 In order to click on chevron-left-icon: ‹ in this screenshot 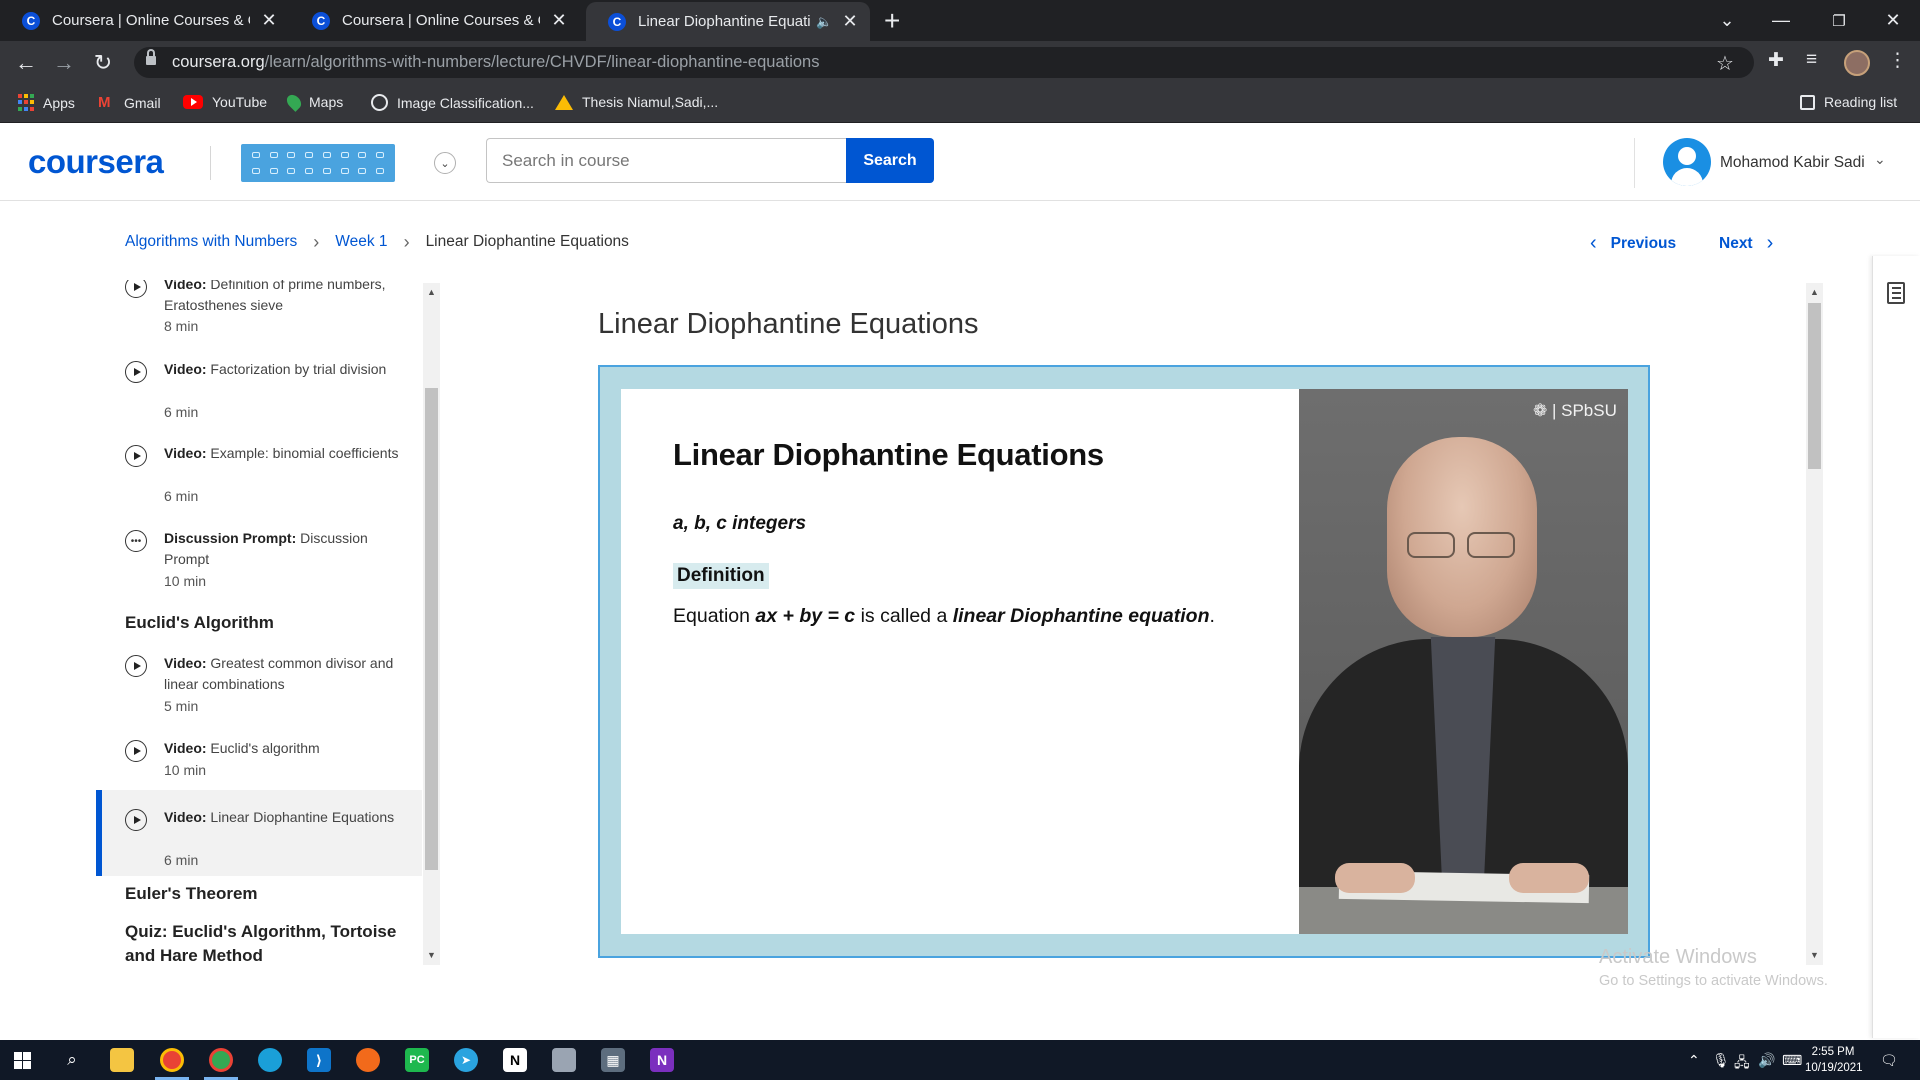, I will do `click(1593, 243)`.